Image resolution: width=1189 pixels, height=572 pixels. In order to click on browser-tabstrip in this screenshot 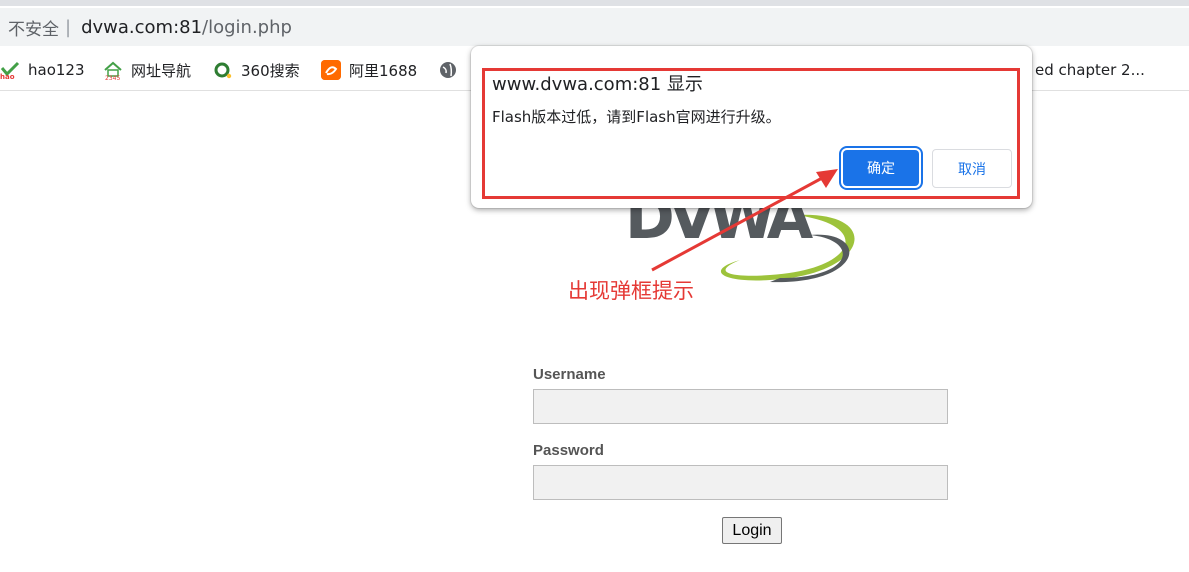, I will do `click(594, 3)`.